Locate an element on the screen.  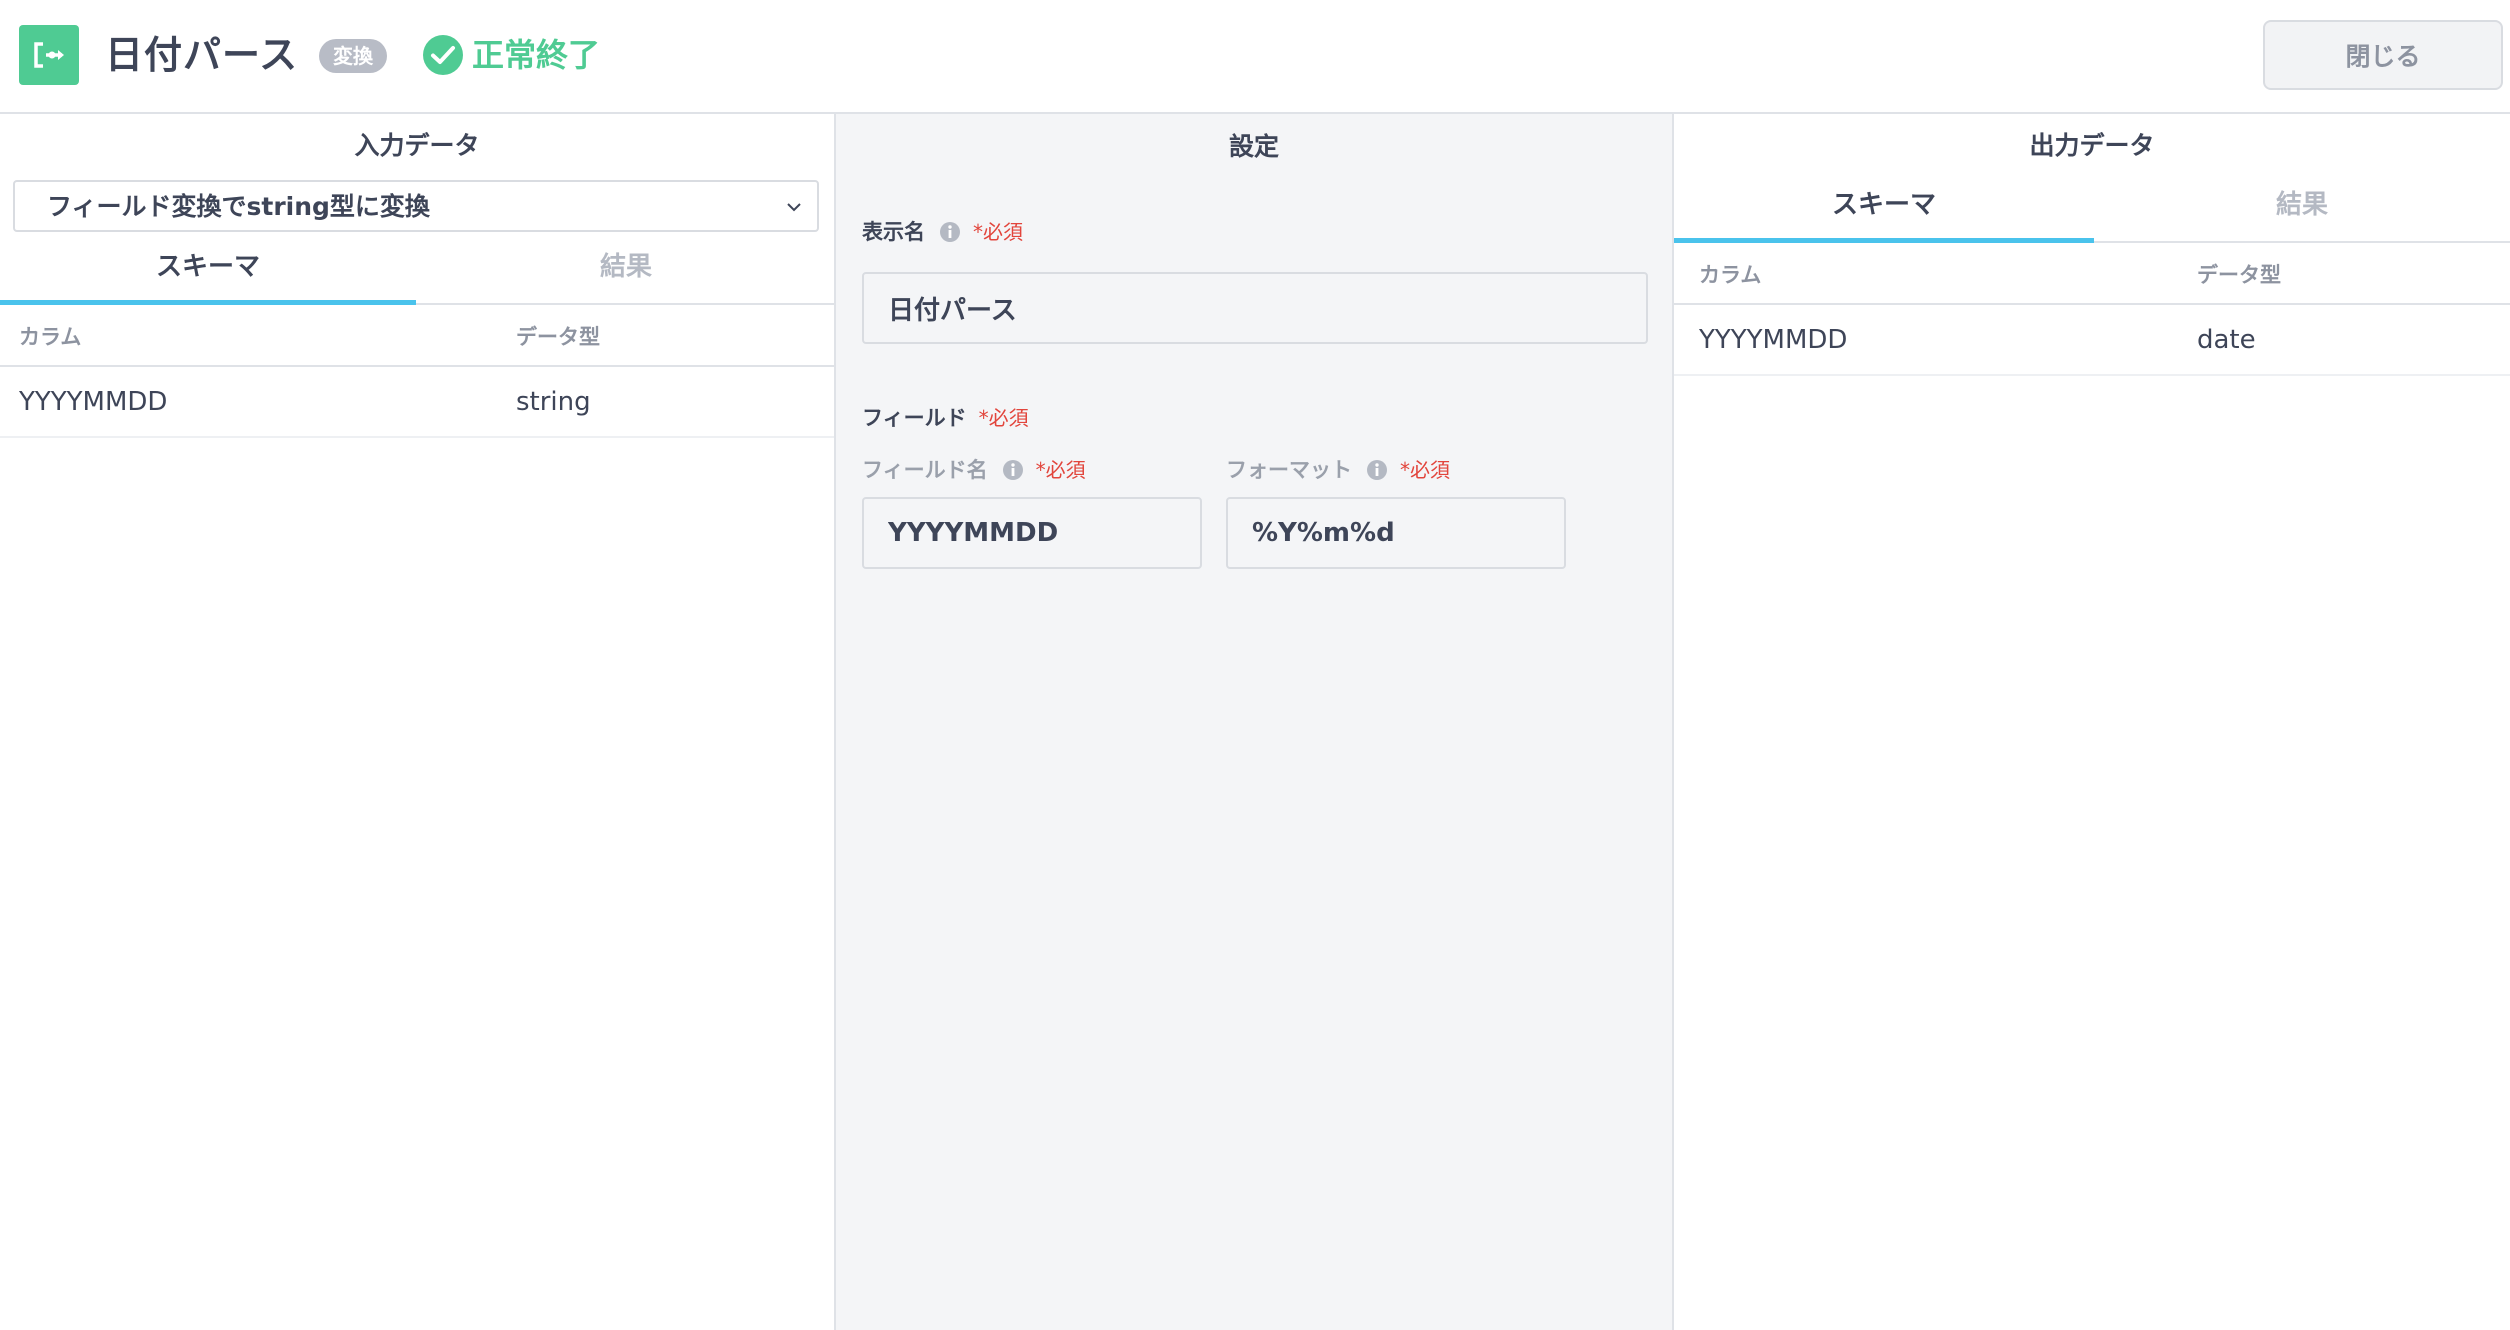
status-text: 正常終了 is located at coordinates (536, 55).